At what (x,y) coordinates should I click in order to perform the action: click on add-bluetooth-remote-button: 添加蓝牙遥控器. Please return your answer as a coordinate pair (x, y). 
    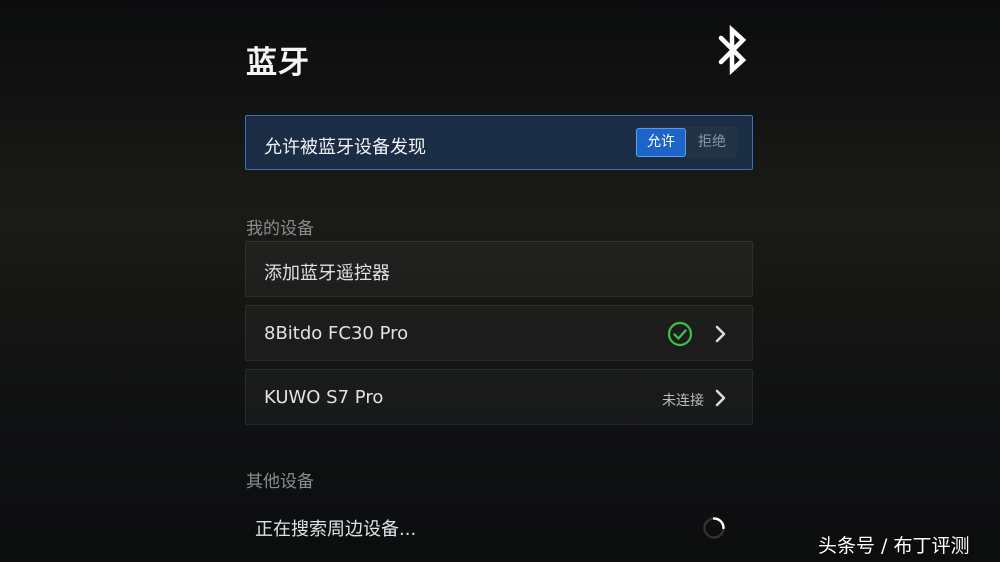
    Looking at the image, I should click on (499, 269).